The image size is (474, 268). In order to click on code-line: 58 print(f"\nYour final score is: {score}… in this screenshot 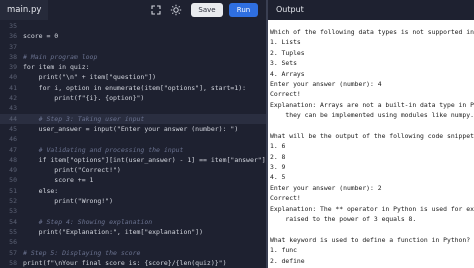, I will do `click(133, 263)`.